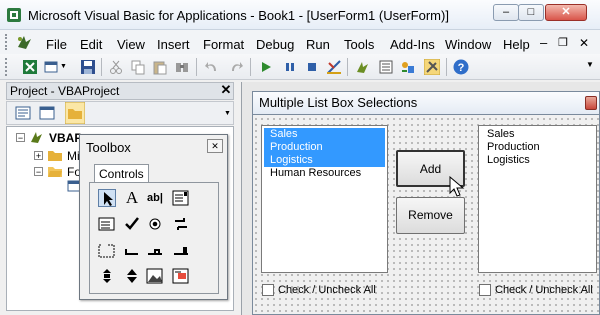  What do you see at coordinates (268, 290) in the screenshot?
I see `check-all-left-checkbox` at bounding box center [268, 290].